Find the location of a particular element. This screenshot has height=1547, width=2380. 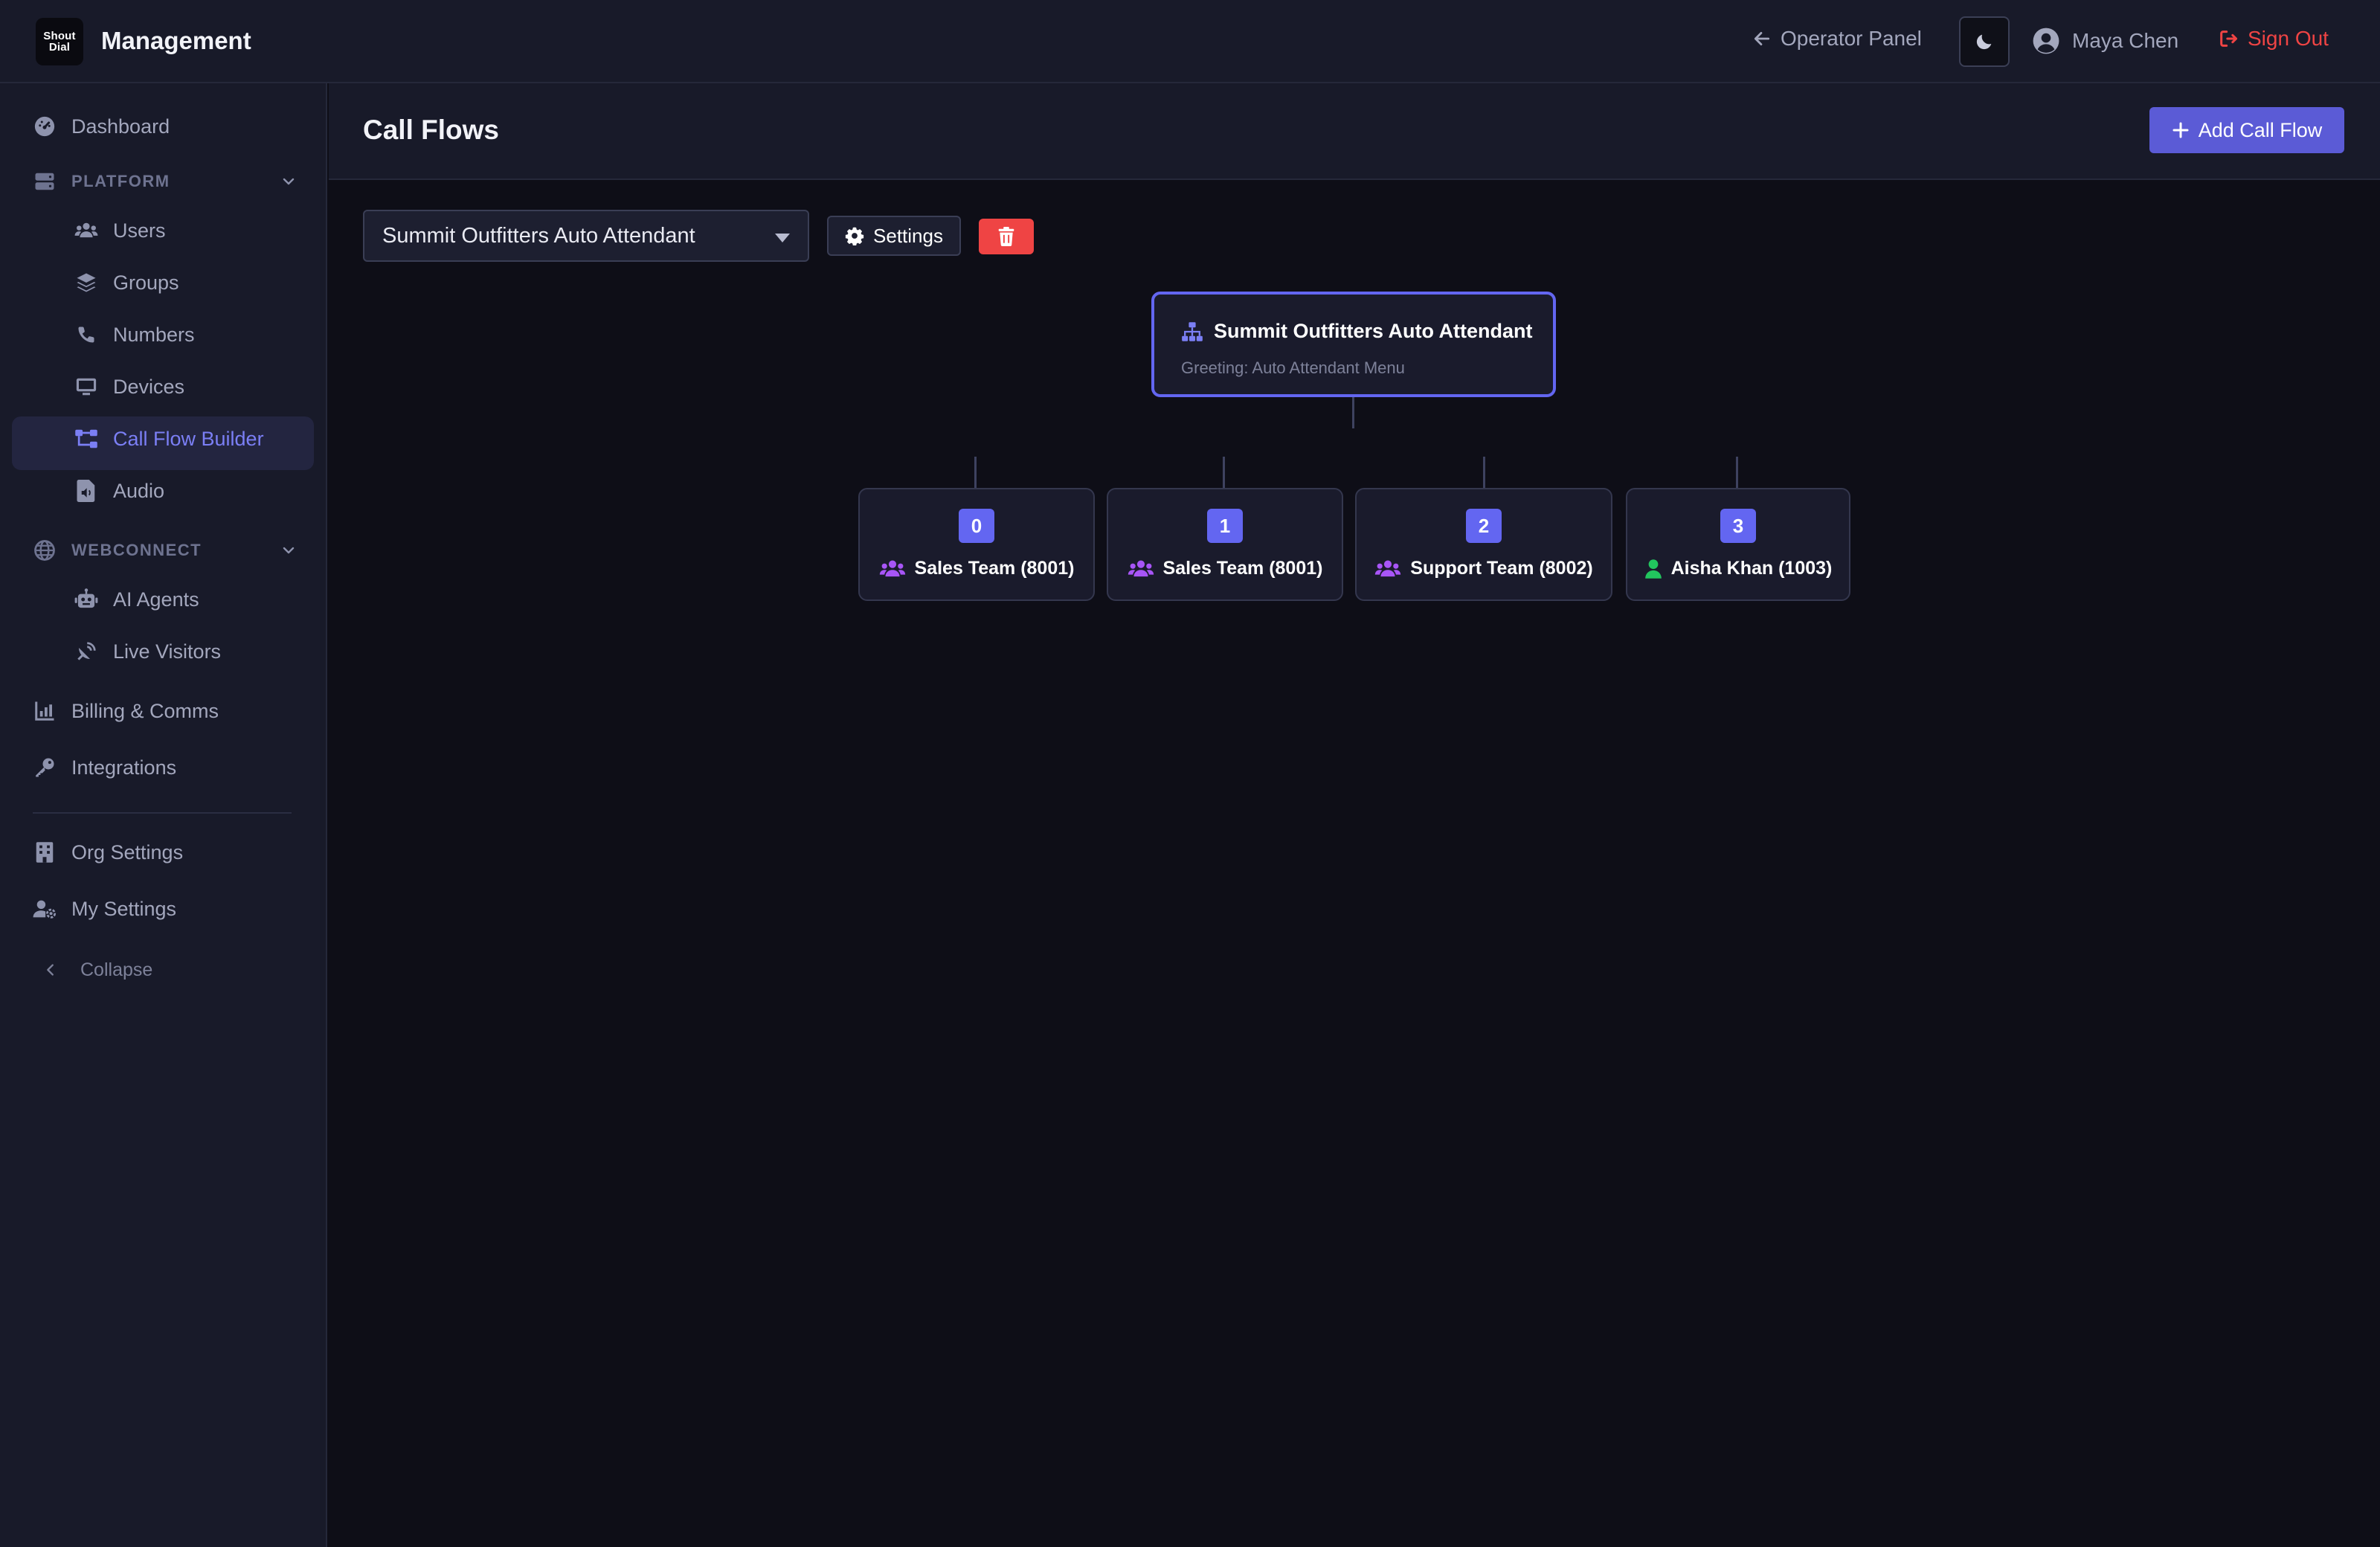

sidebar-item-call-flow-builder: Call Flow Builder is located at coordinates (169, 439).